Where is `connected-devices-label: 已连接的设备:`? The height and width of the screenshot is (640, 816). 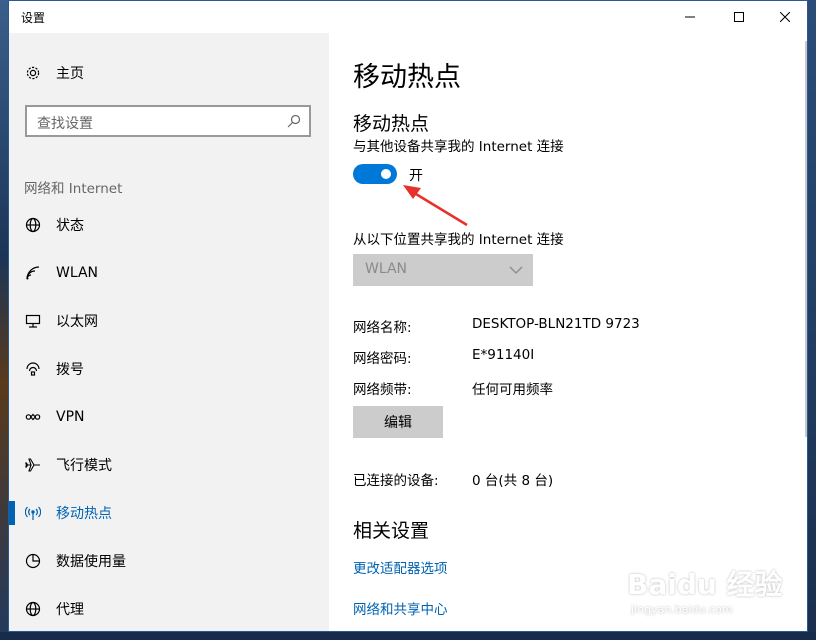
connected-devices-label: 已连接的设备: is located at coordinates (396, 481).